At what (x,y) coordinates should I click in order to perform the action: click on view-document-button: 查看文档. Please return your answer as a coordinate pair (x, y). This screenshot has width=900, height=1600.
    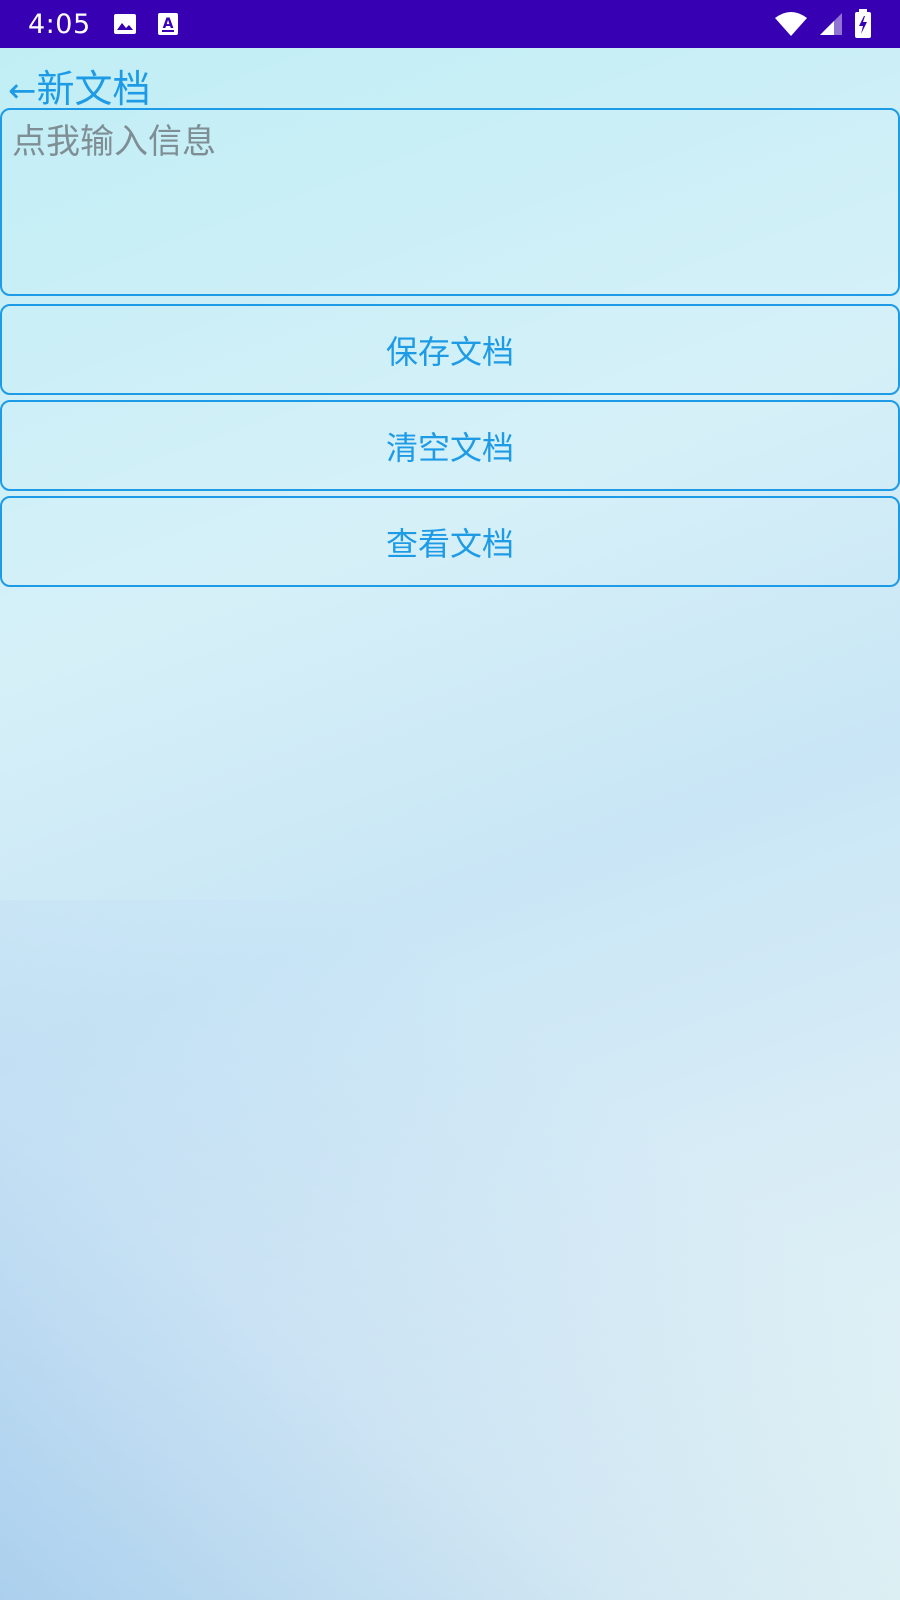
    Looking at the image, I should click on (450, 541).